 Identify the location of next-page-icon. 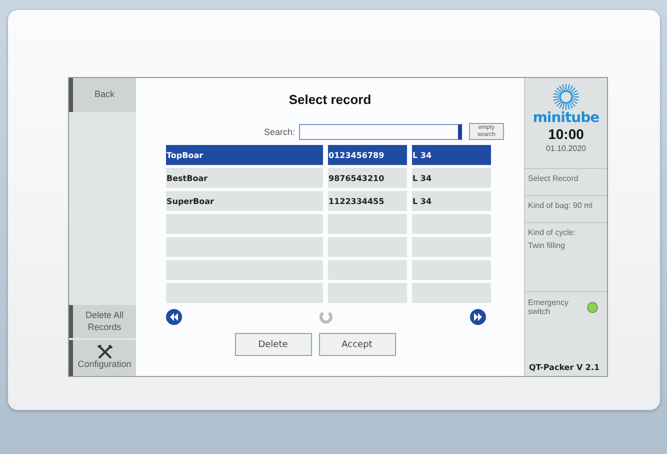
(478, 317).